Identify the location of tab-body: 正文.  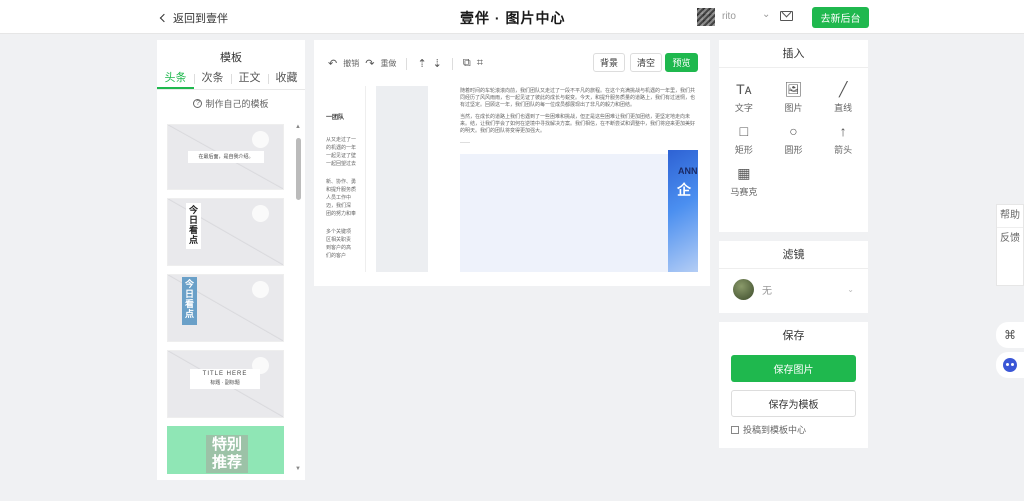
(249, 78).